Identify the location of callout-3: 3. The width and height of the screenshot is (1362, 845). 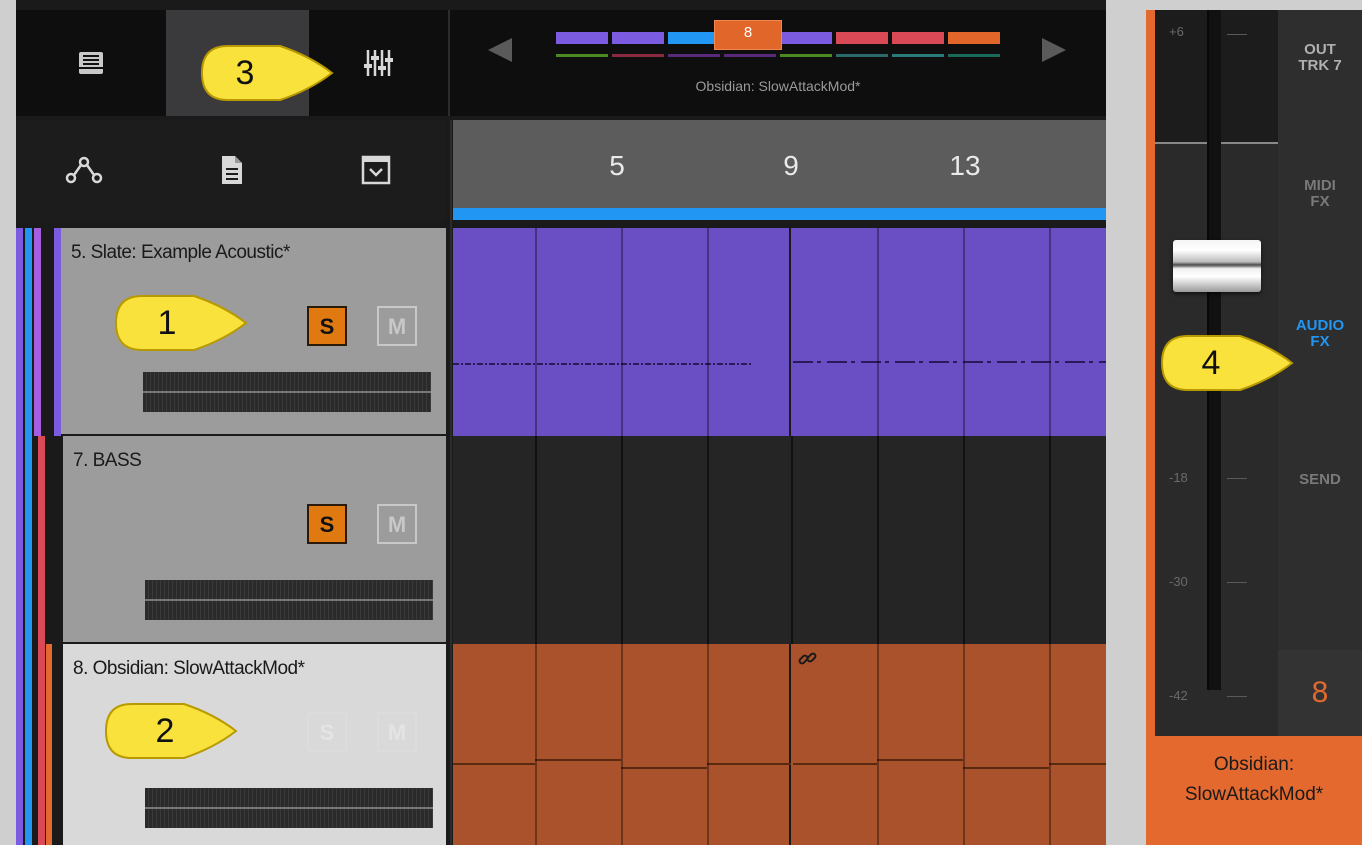
(270, 73).